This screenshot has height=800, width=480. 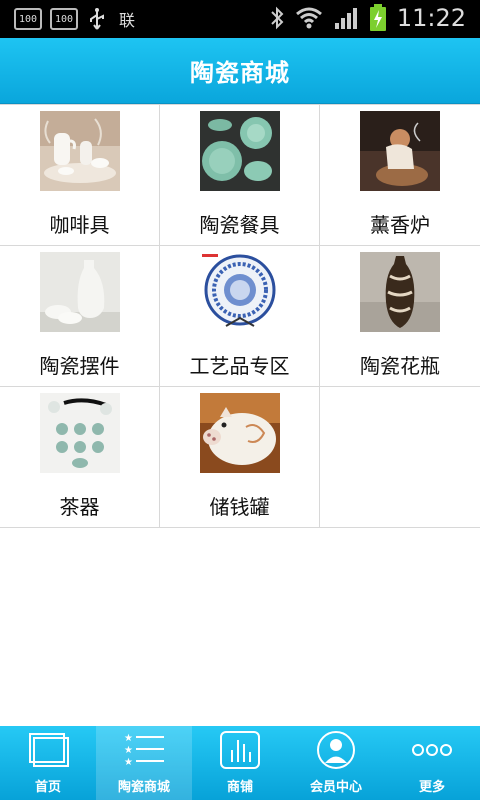 What do you see at coordinates (400, 457) in the screenshot?
I see `empty-cell` at bounding box center [400, 457].